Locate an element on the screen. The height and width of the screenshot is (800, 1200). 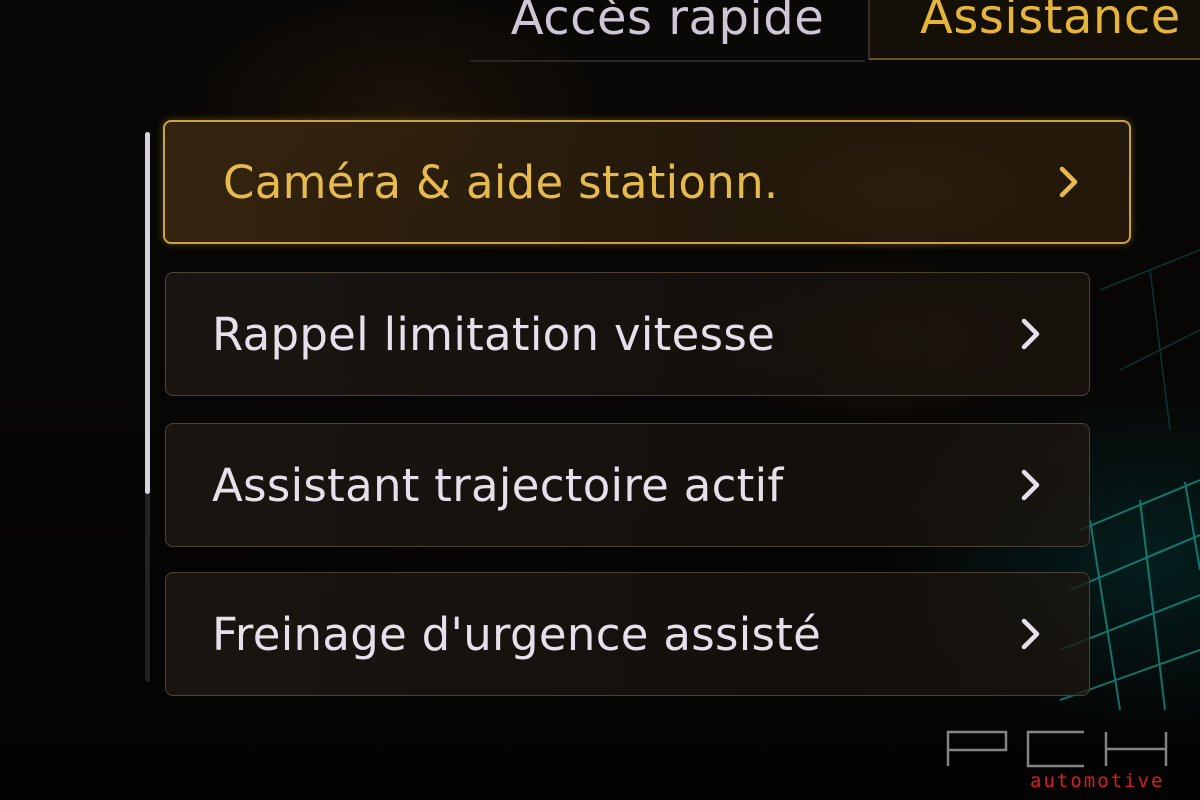
menu-item-speed-limit-reminder: Rappel limitation vitesse is located at coordinates (627, 334).